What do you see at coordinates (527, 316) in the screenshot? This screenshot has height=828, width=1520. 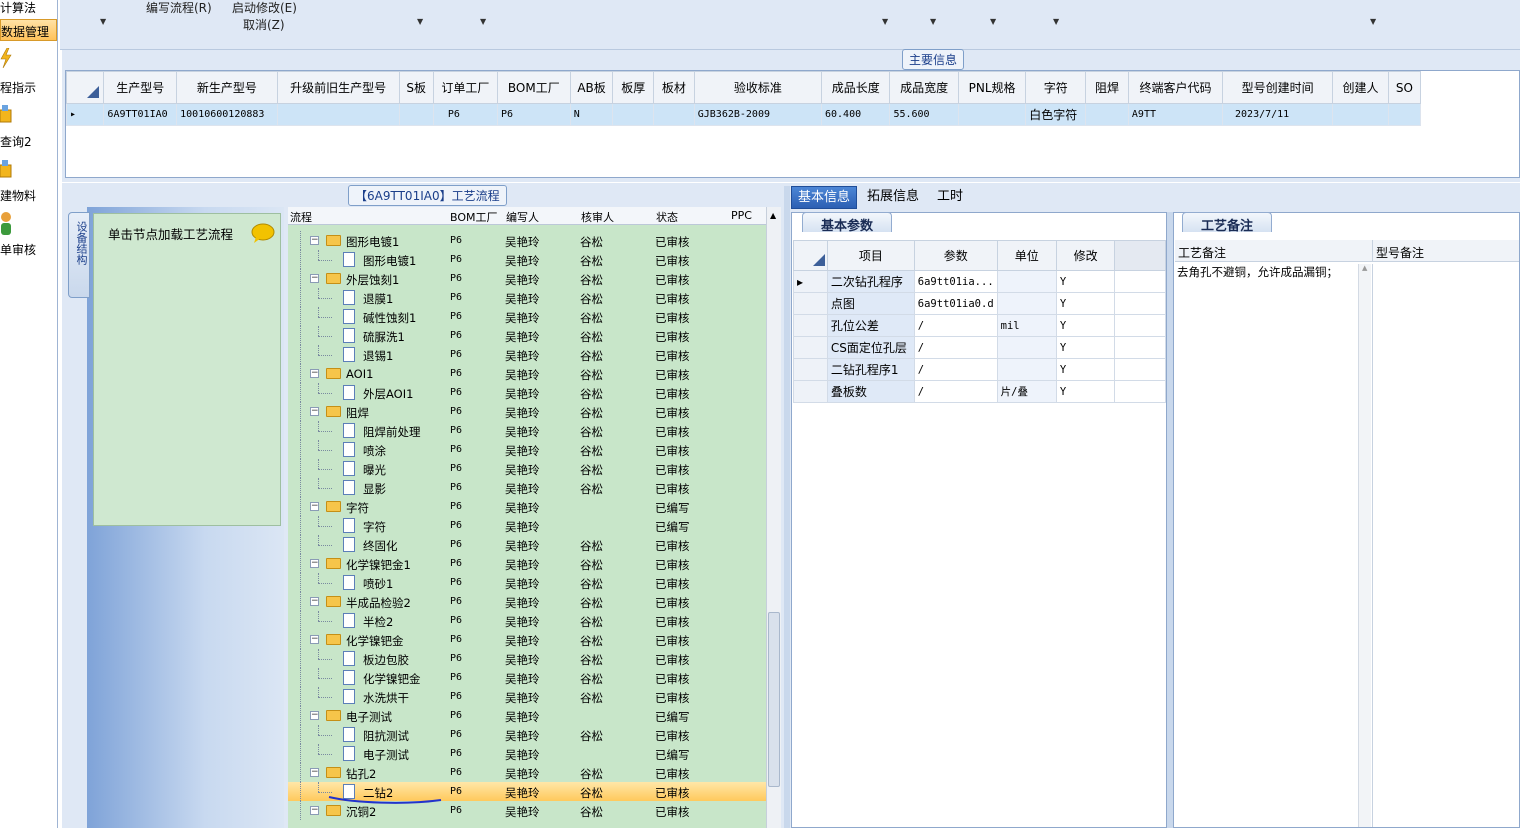 I see `tree-row: 碱性蚀刻1 P6 吴艳玲 谷松 已审核` at bounding box center [527, 316].